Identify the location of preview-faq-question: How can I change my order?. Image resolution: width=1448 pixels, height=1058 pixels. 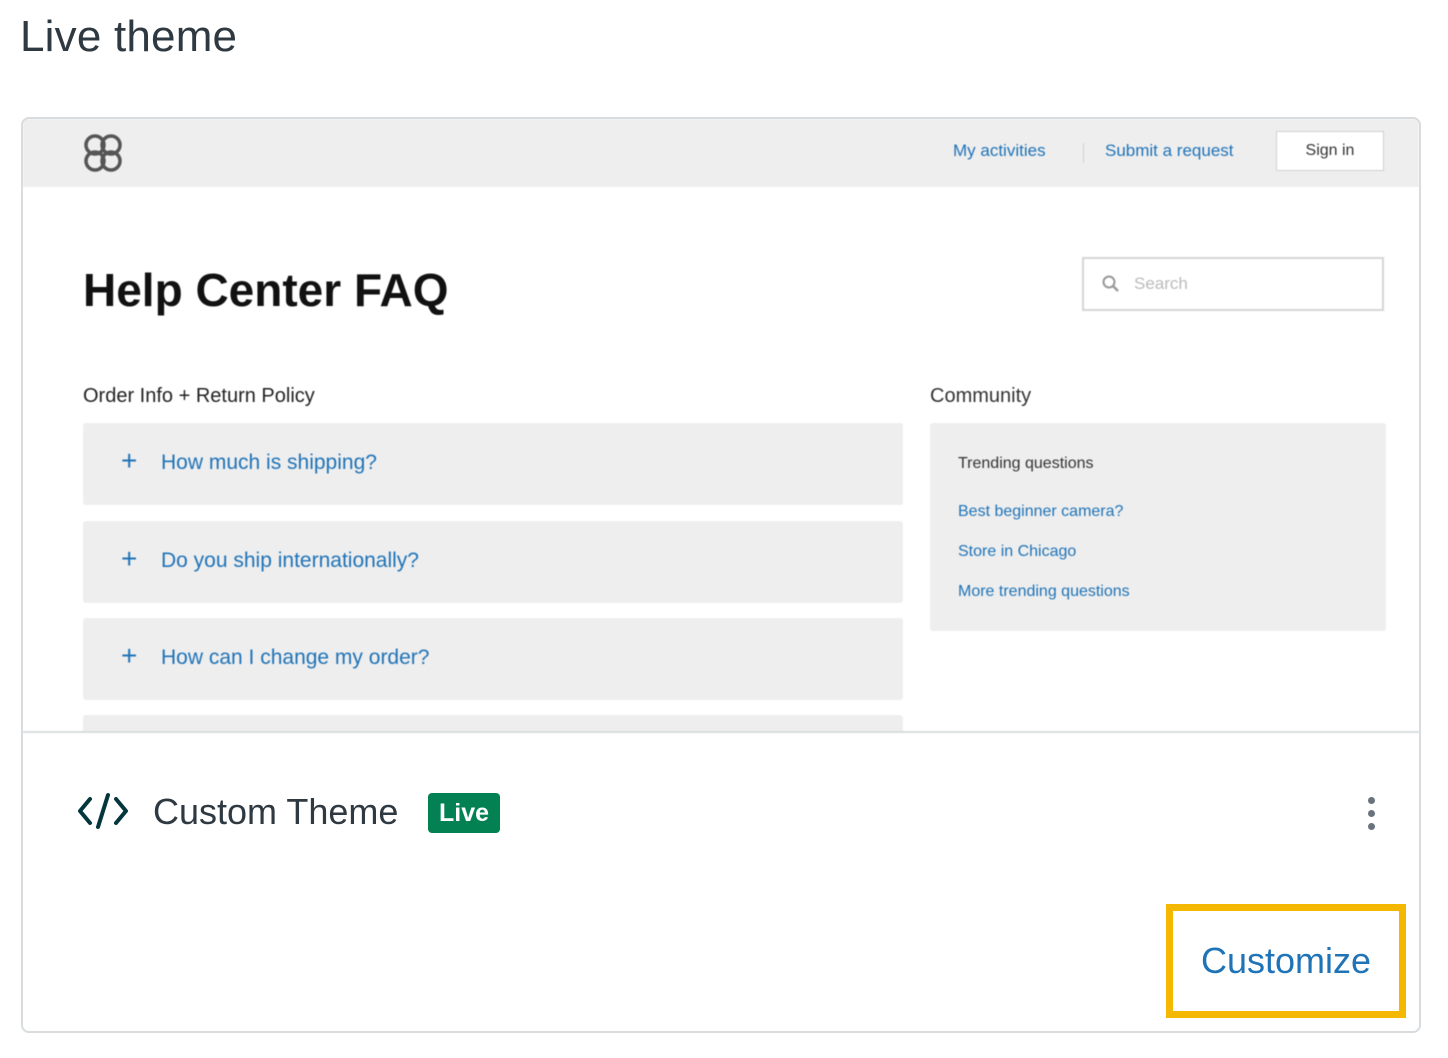
(295, 657).